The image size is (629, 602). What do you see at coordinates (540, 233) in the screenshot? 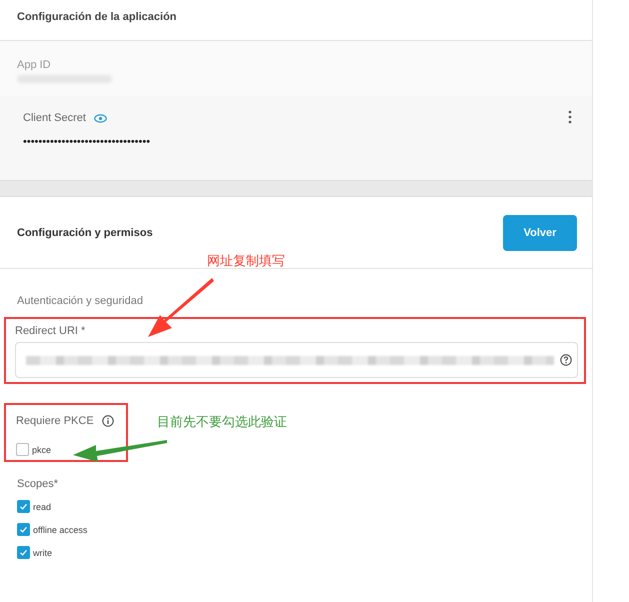
I see `back-button: Volver` at bounding box center [540, 233].